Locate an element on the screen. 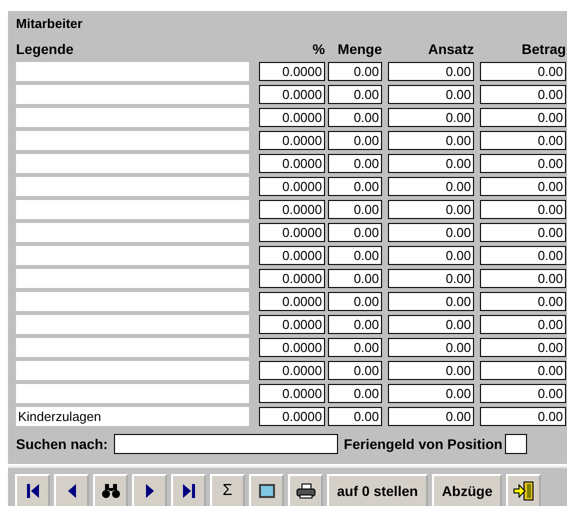 The image size is (567, 506). search-field is located at coordinates (226, 444).